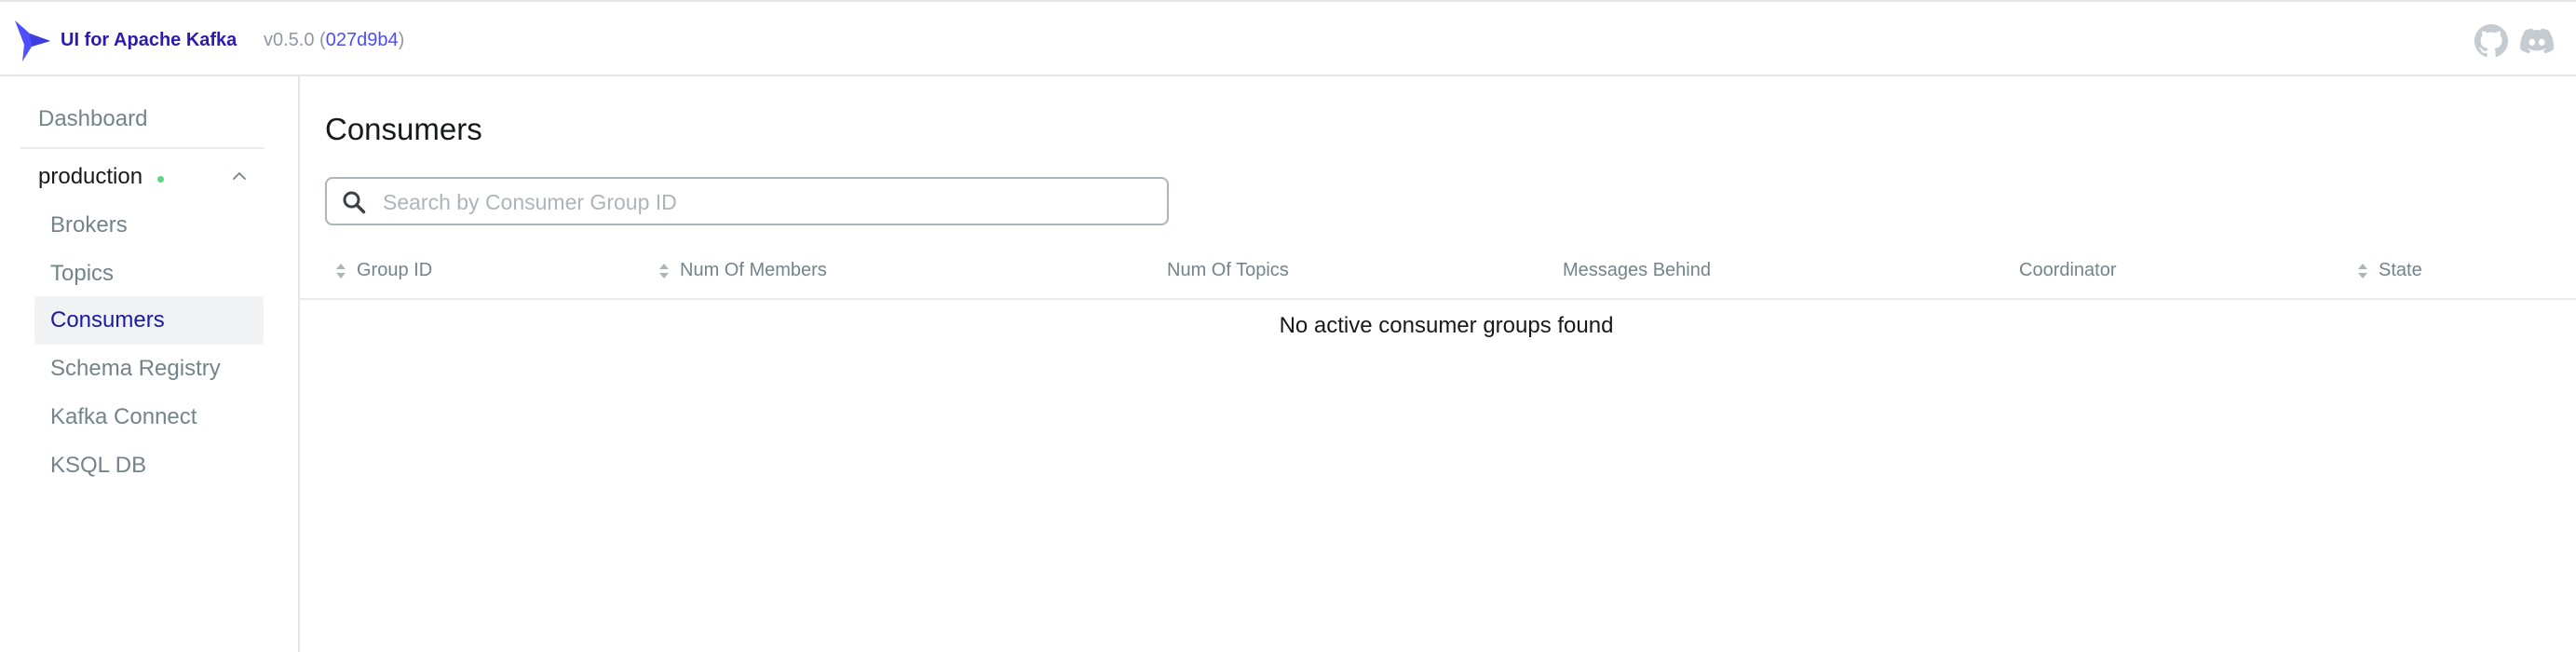 Image resolution: width=2576 pixels, height=652 pixels. I want to click on sidebar-item-kafka-connect: Kafka Connect, so click(149, 417).